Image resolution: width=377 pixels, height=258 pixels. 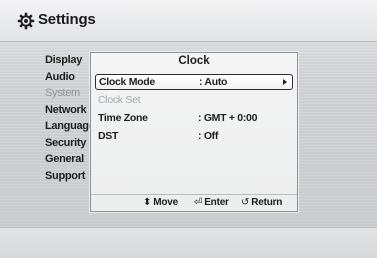 I want to click on dialog-footer: ⬍ Move ⏎ Enter ↺ Return, so click(x=194, y=202).